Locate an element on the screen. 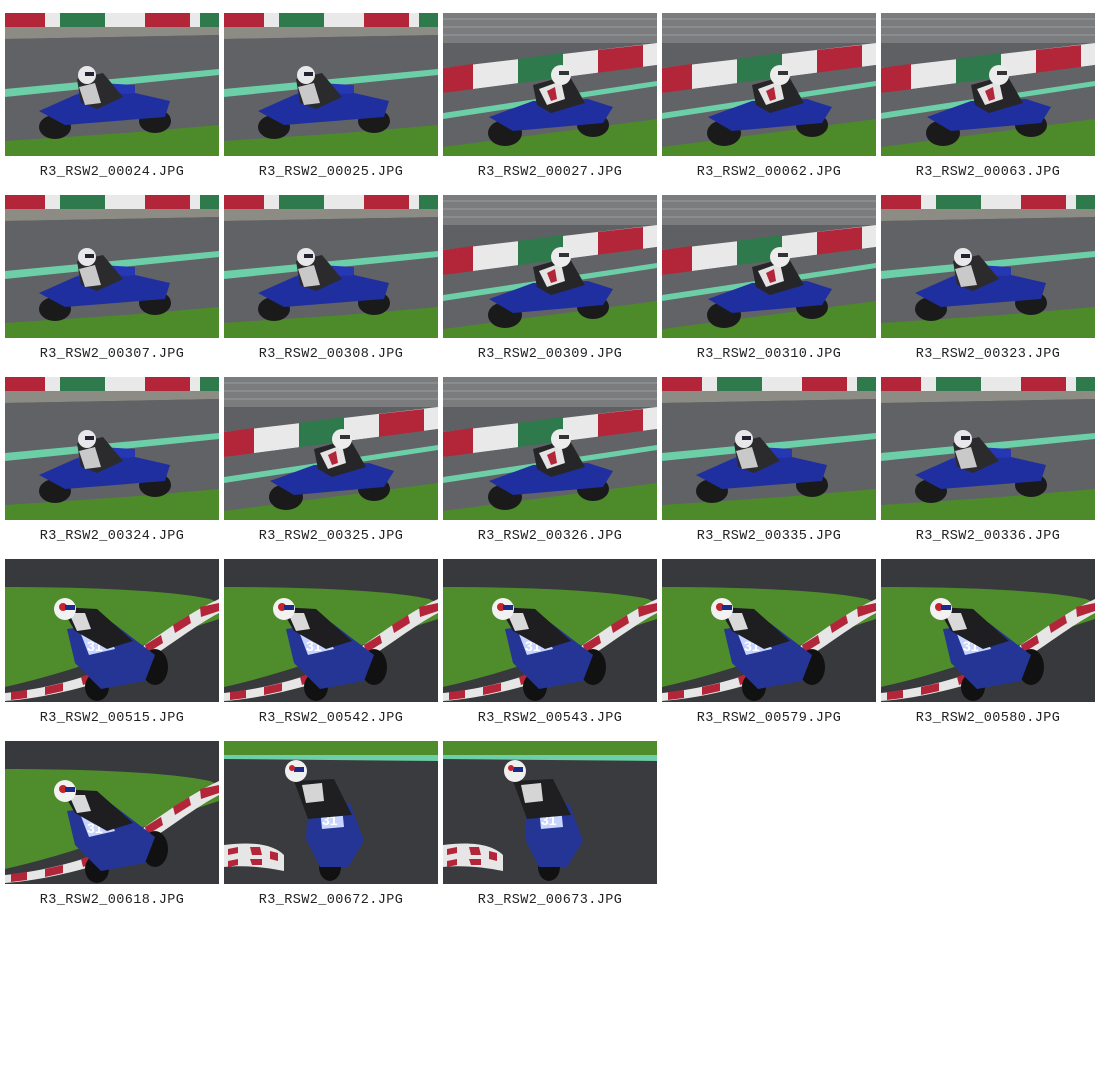 This screenshot has width=1100, height=1080. photo-filename: R3_RSW2_00310.JPG is located at coordinates (769, 354).